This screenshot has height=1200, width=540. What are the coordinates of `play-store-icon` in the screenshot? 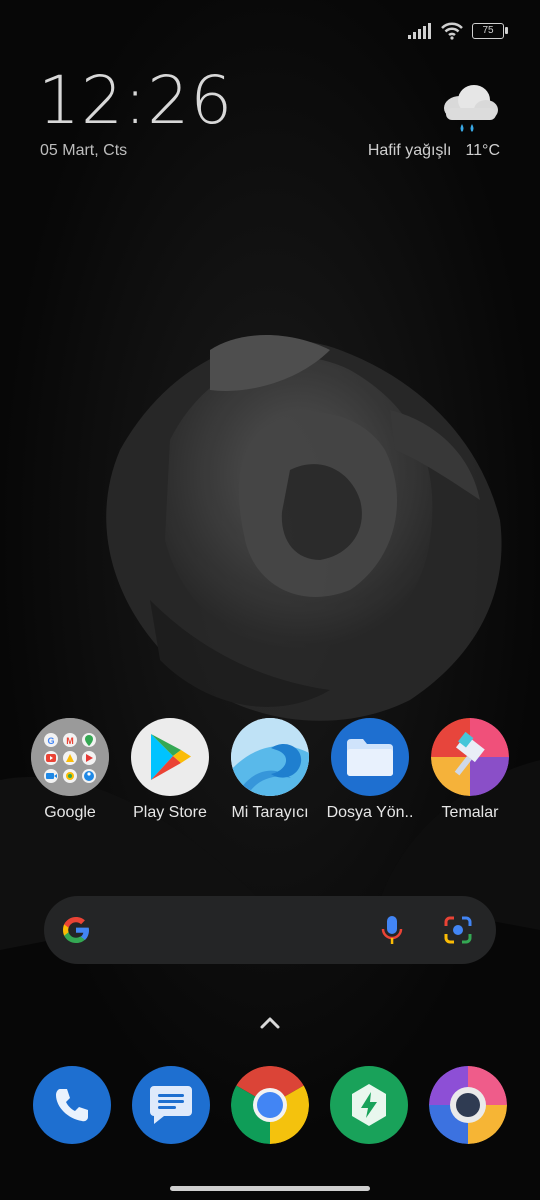 It's located at (170, 757).